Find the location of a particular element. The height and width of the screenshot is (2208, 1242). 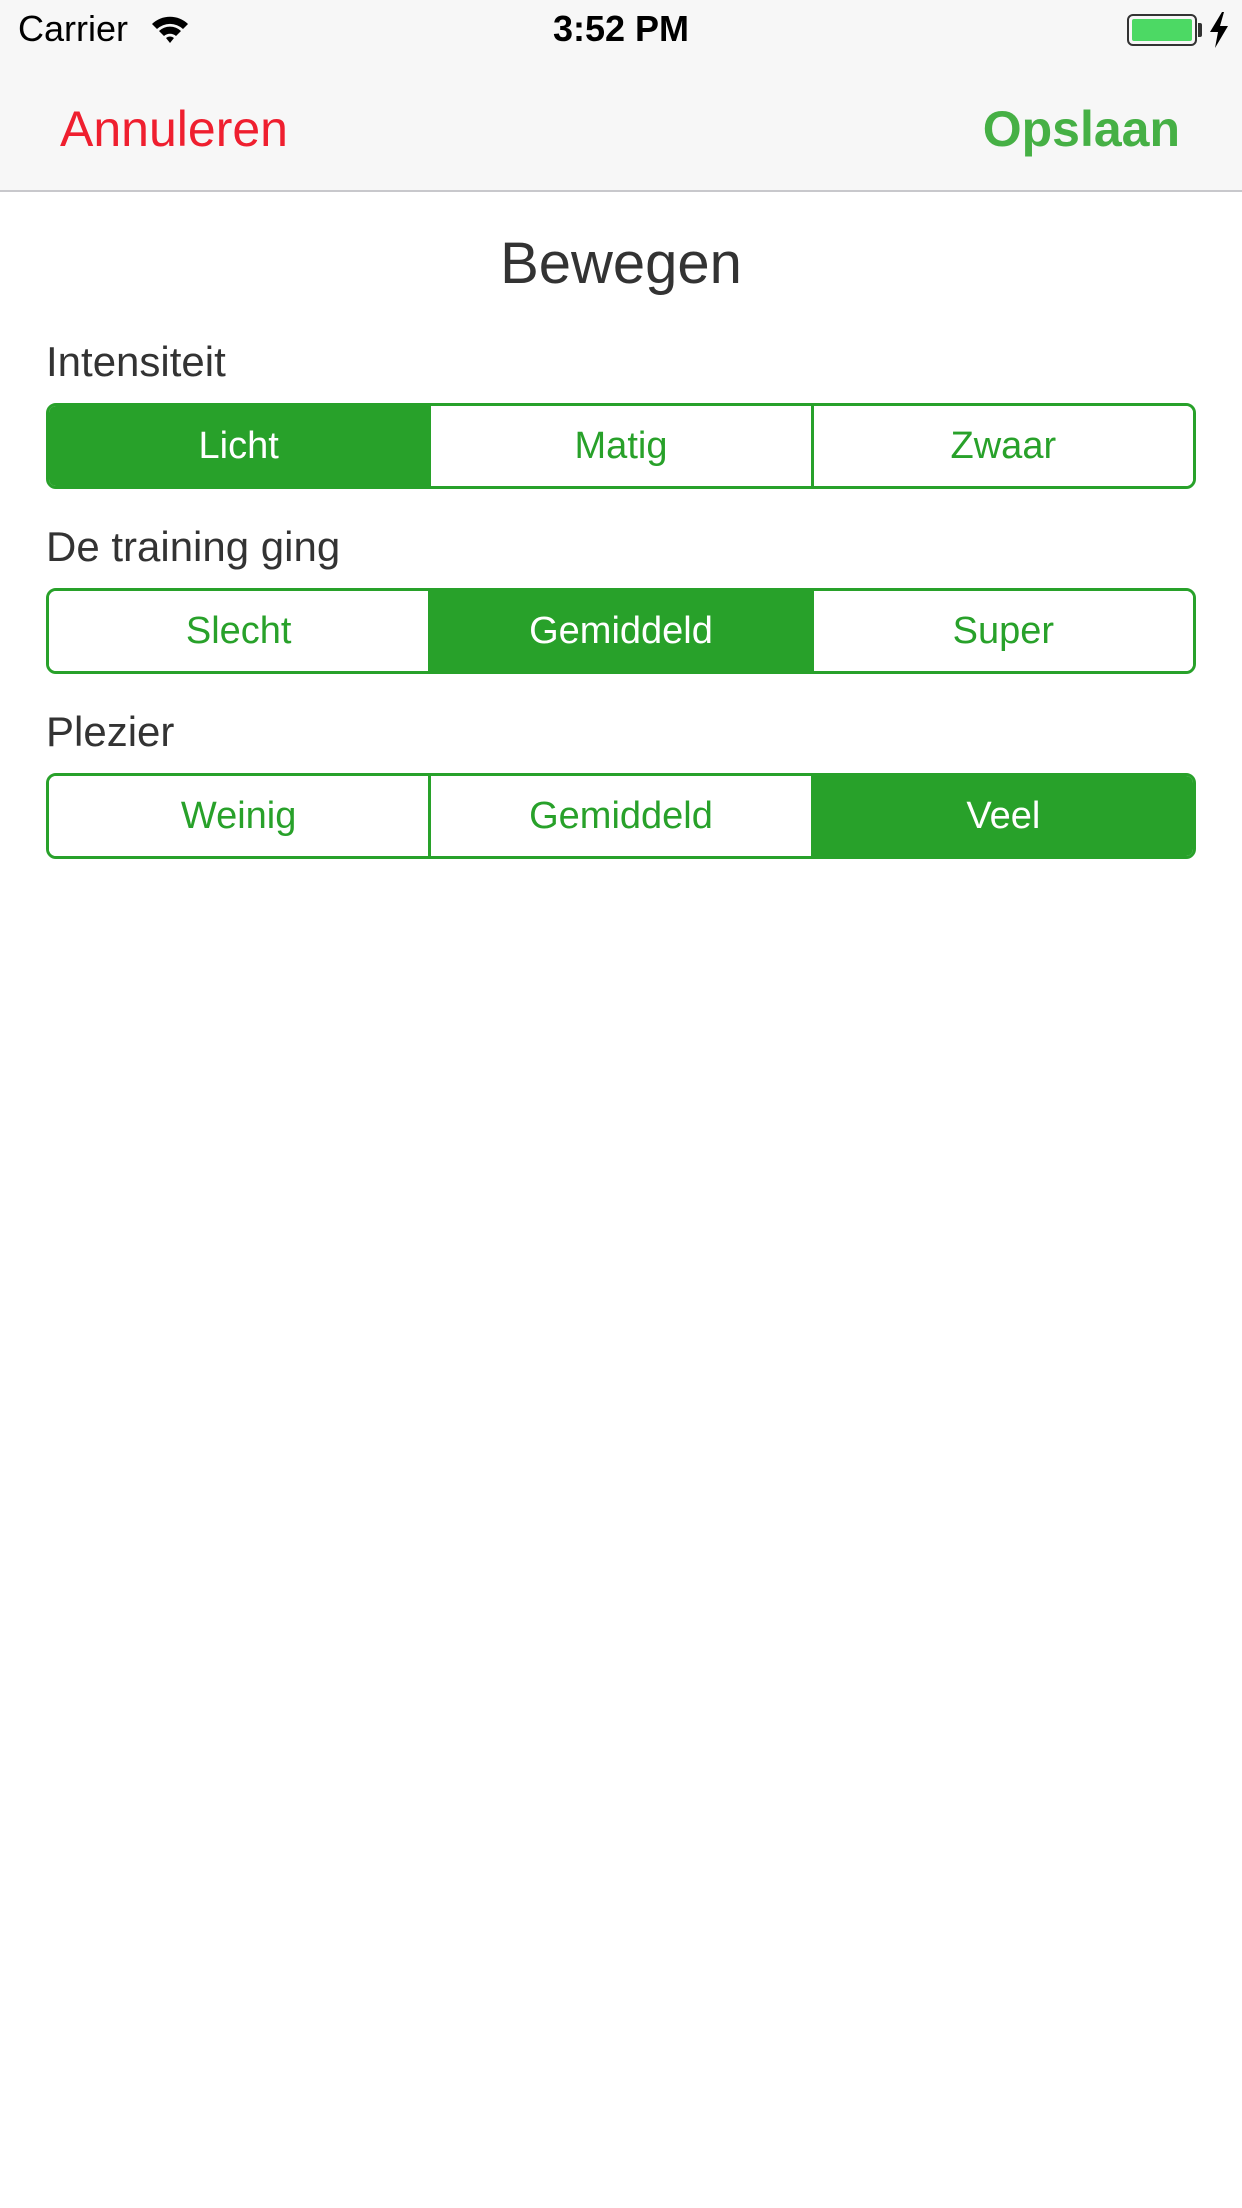

battery-icon is located at coordinates (1162, 30).